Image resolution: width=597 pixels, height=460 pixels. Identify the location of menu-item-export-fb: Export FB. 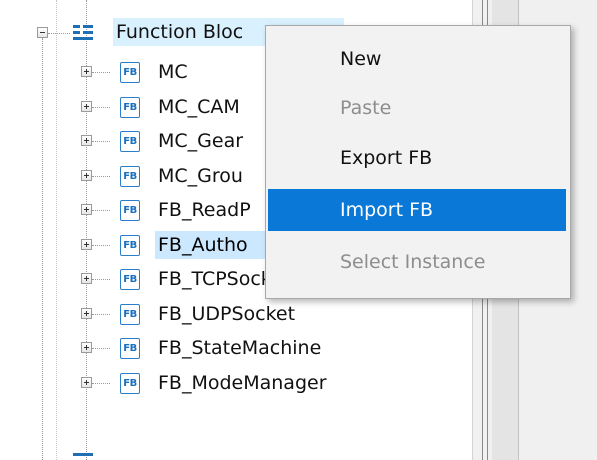
(417, 158).